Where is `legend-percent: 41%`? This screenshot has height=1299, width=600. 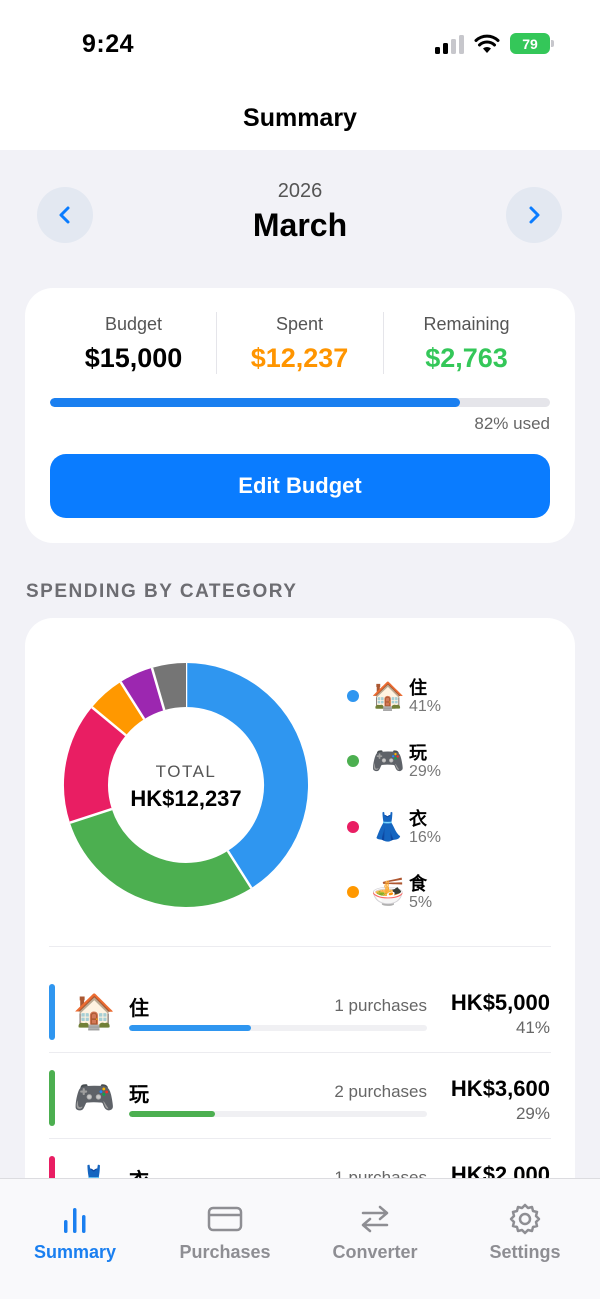 legend-percent: 41% is located at coordinates (425, 706).